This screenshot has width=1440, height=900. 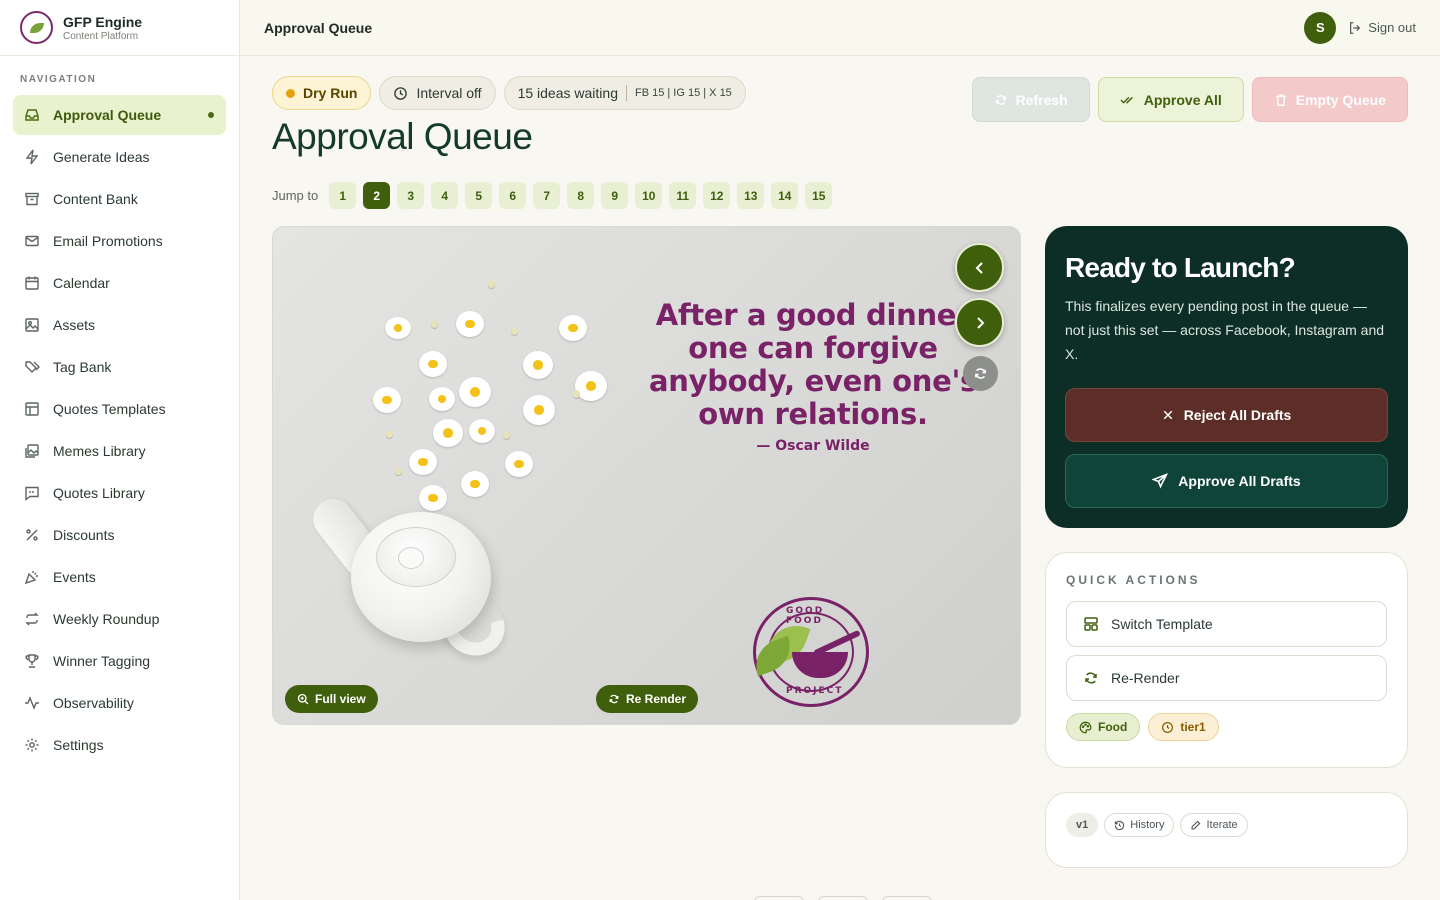 What do you see at coordinates (119, 745) in the screenshot?
I see `sidebar-item-settings: Settings` at bounding box center [119, 745].